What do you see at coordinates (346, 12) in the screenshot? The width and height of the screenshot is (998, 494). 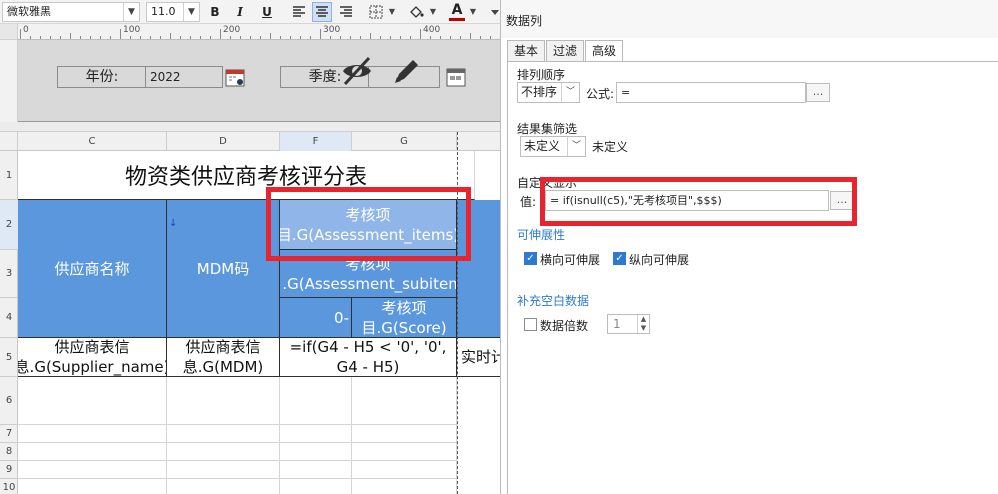 I see `align-right-button` at bounding box center [346, 12].